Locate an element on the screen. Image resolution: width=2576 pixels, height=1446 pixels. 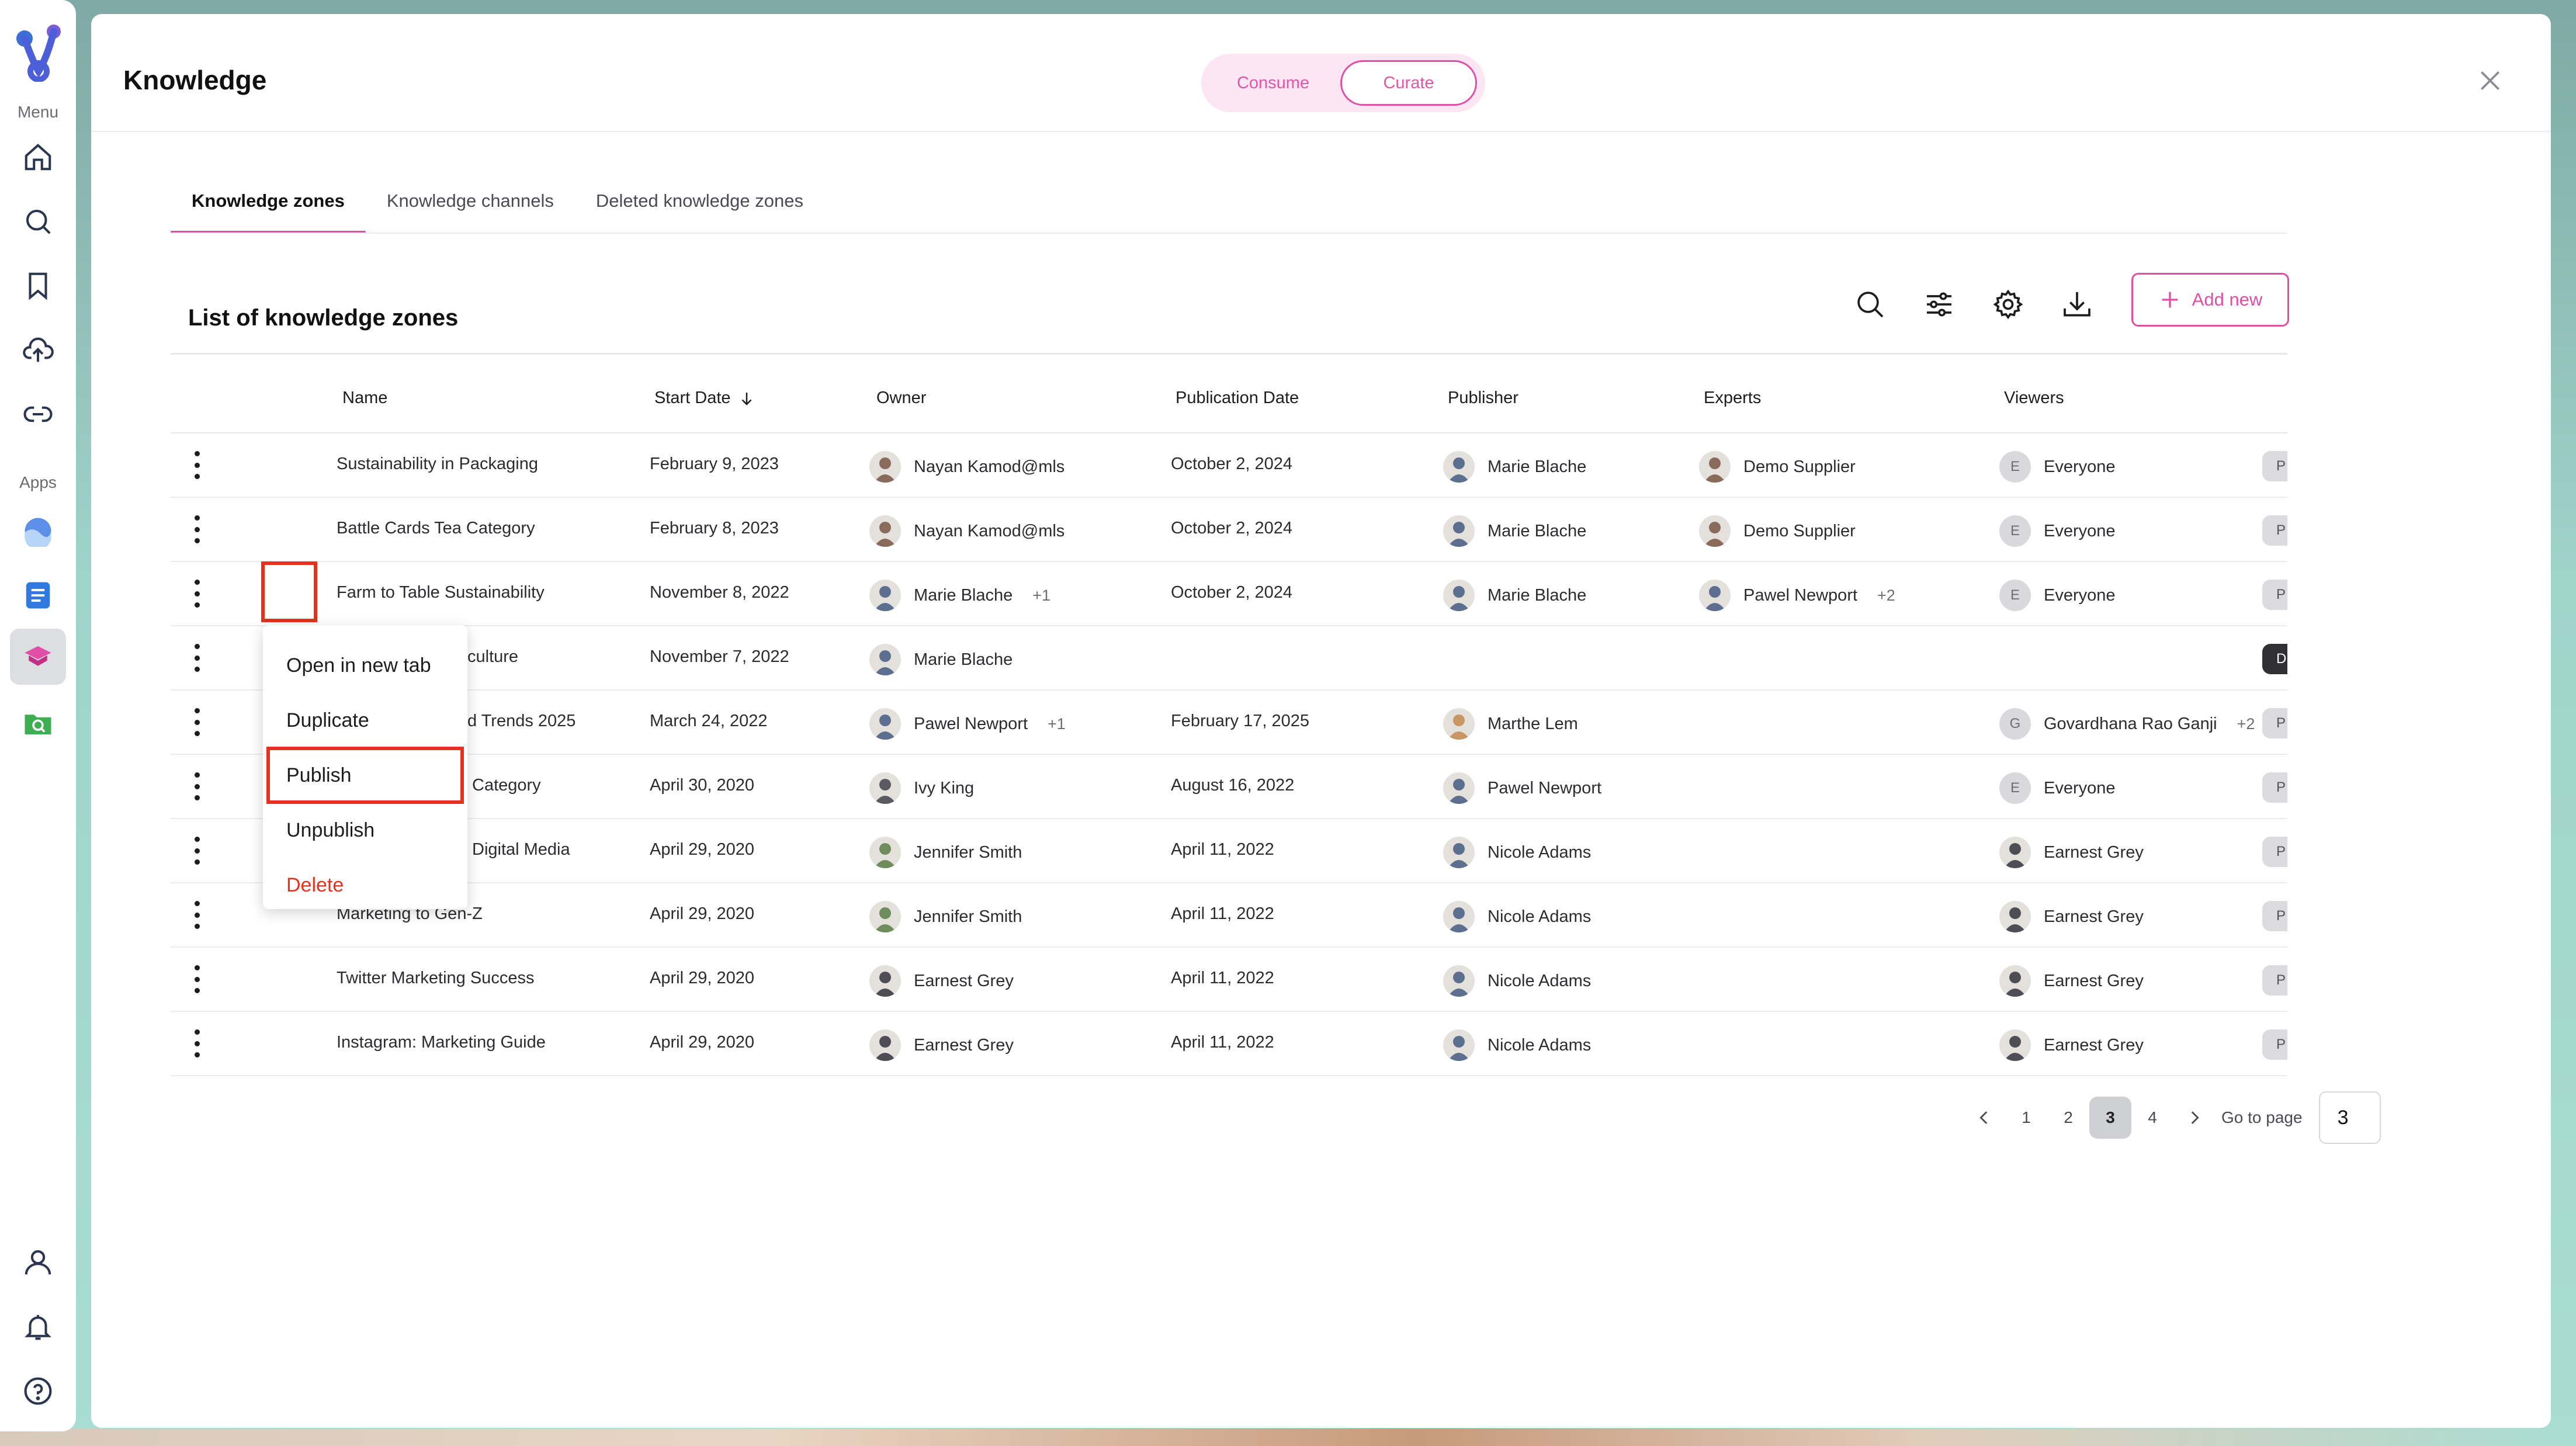
column-header-name: Name is located at coordinates (365, 398).